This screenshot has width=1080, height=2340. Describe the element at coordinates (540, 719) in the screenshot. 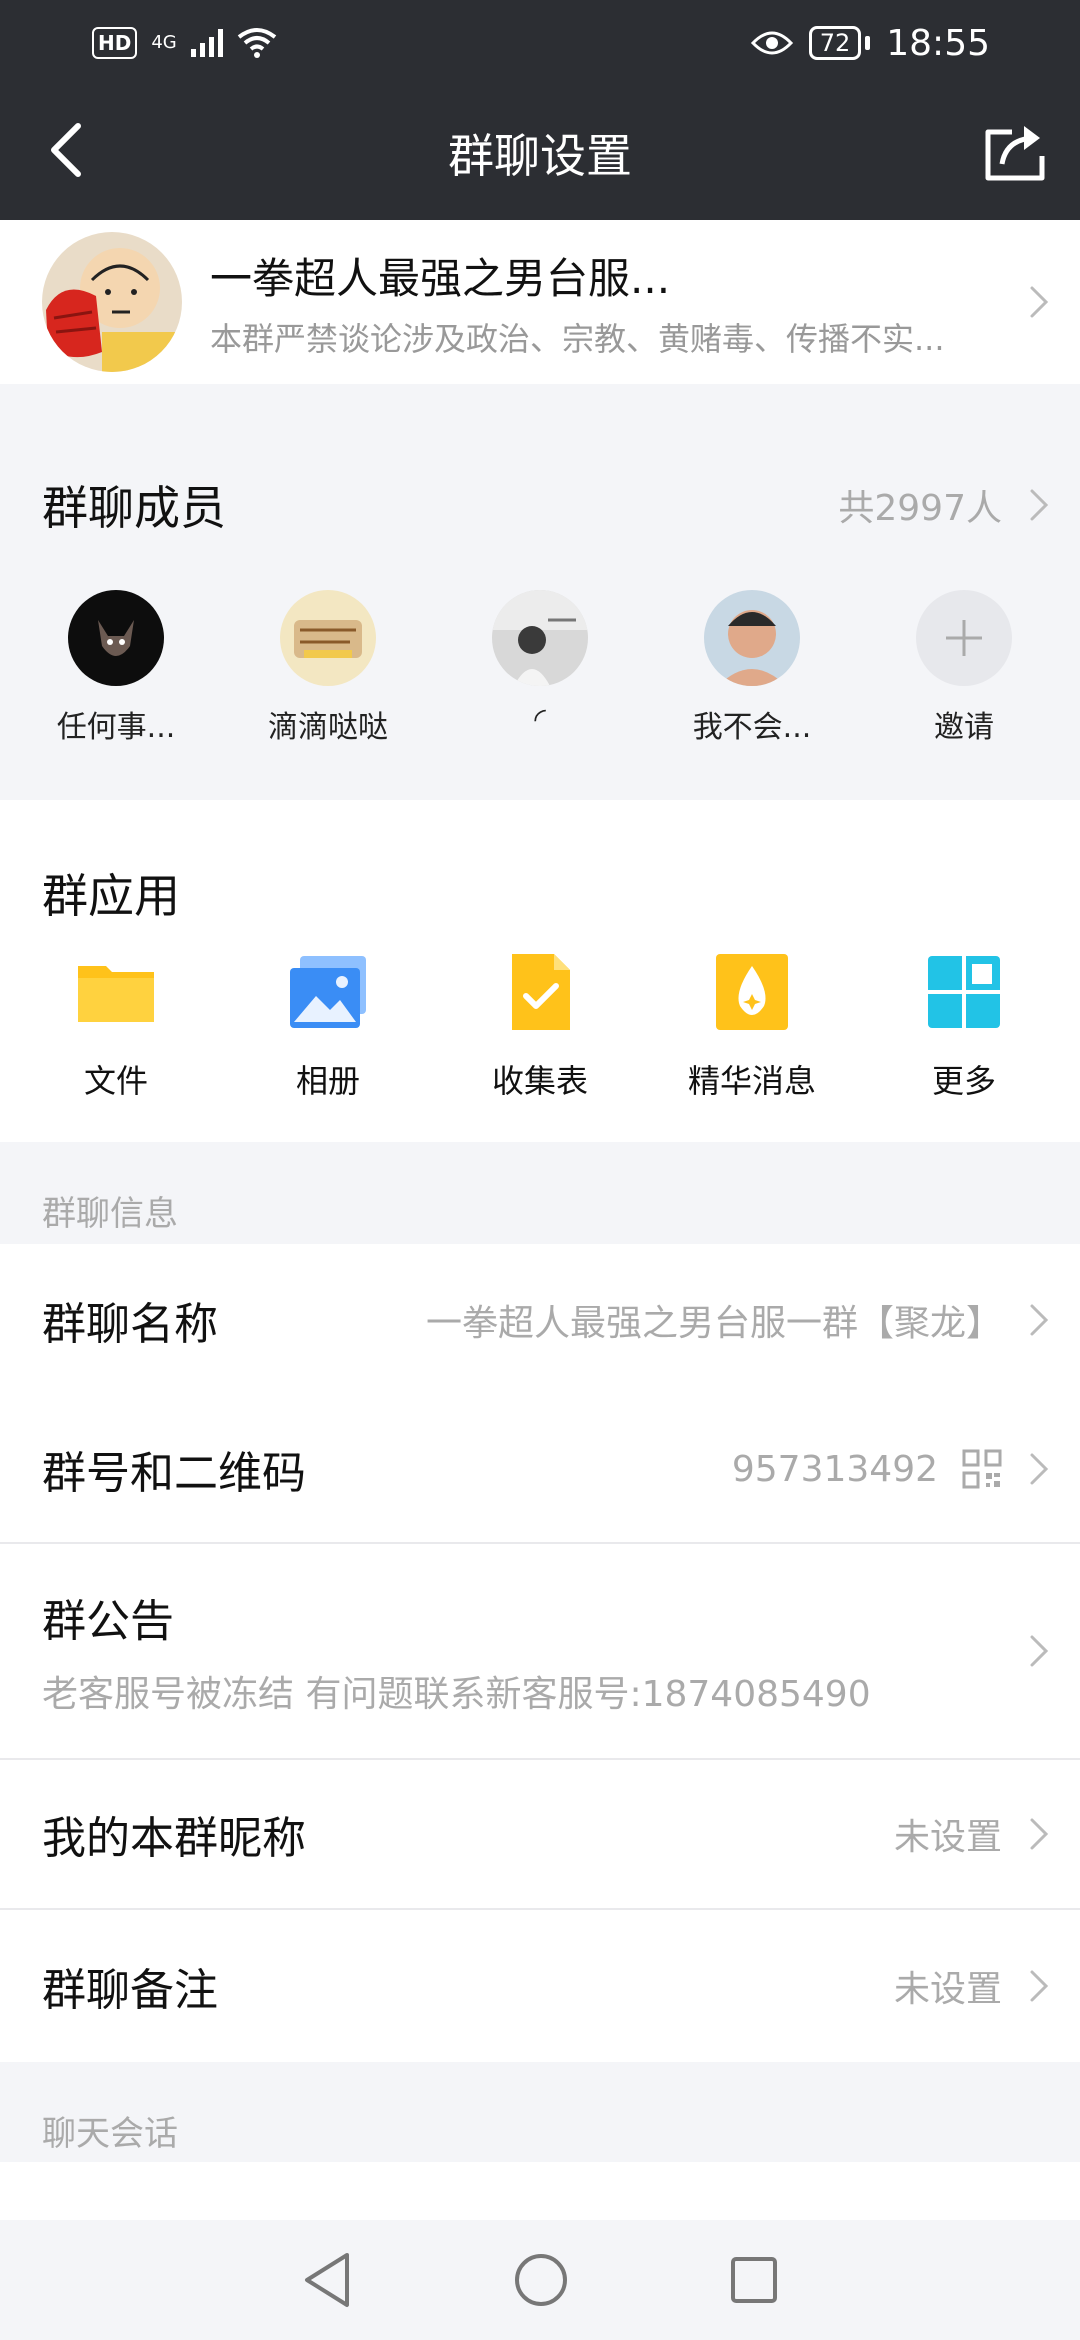

I see `member-name: ◜` at that location.